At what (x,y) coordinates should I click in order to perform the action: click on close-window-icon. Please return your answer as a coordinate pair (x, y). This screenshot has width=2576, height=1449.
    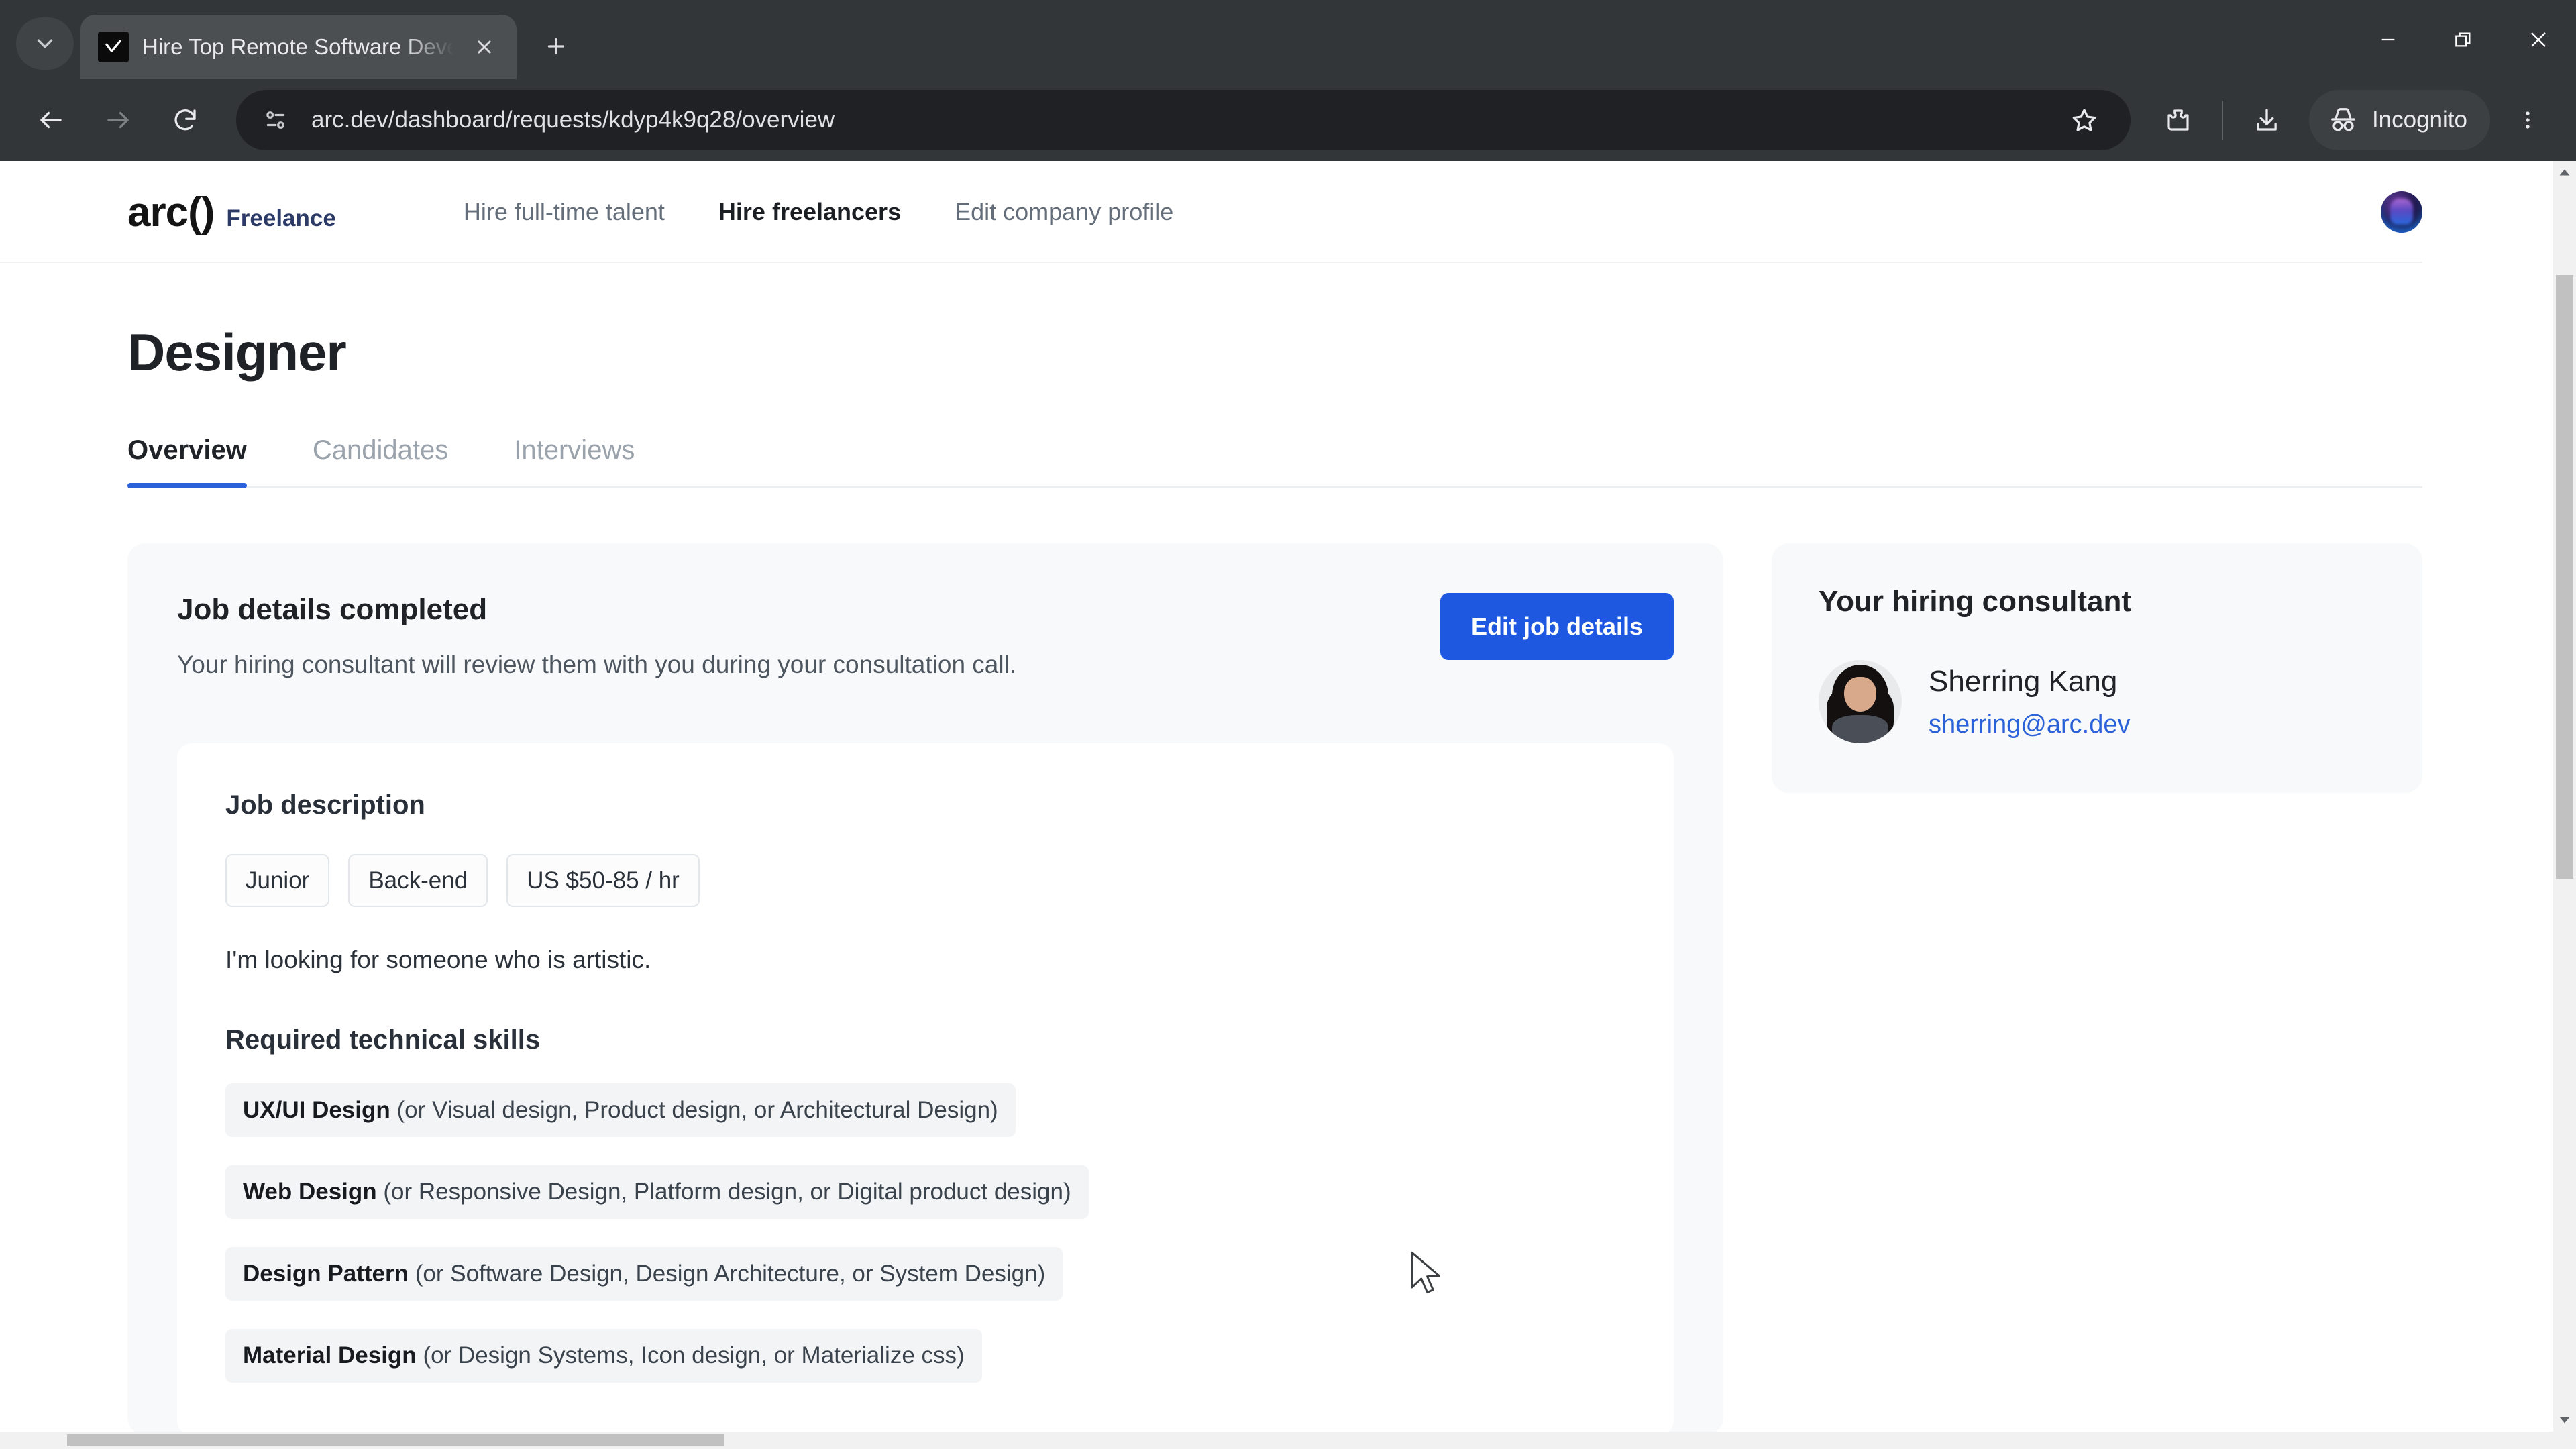
    Looking at the image, I should click on (2538, 39).